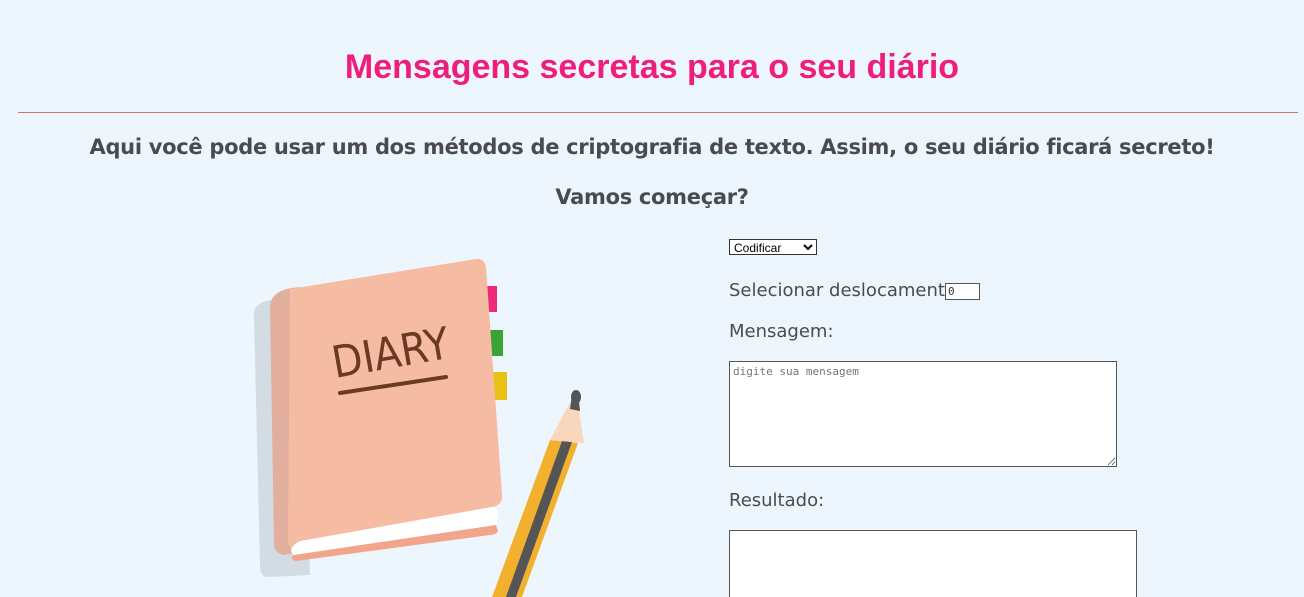 The width and height of the screenshot is (1304, 597). Describe the element at coordinates (773, 247) in the screenshot. I see `mode-select: Codificar` at that location.